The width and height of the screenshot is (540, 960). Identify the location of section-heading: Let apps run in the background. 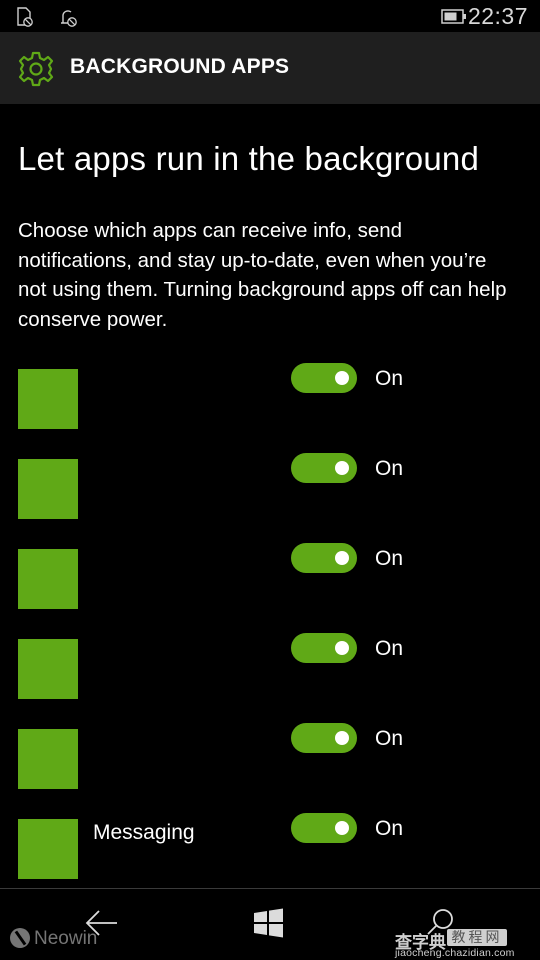
(248, 158).